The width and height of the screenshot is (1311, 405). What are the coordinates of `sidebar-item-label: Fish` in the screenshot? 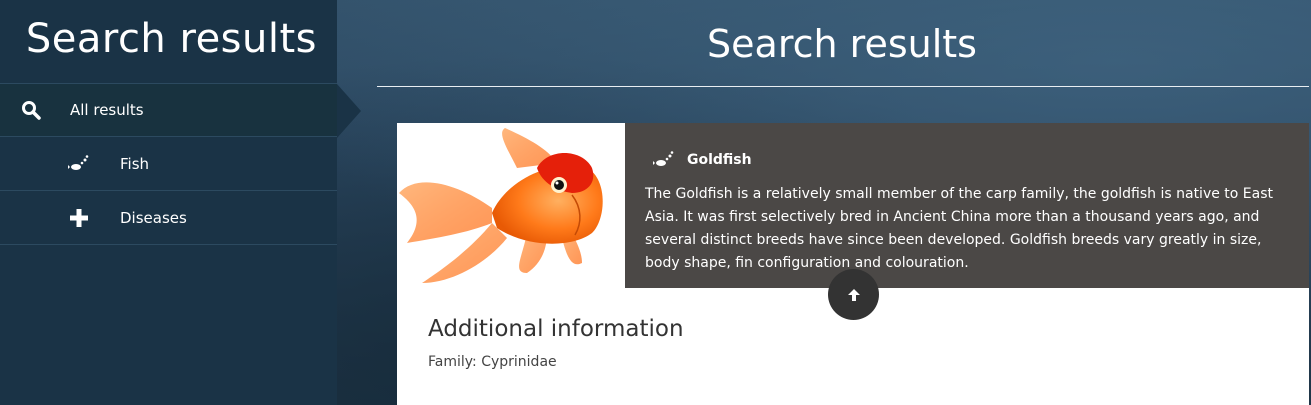 It's located at (135, 164).